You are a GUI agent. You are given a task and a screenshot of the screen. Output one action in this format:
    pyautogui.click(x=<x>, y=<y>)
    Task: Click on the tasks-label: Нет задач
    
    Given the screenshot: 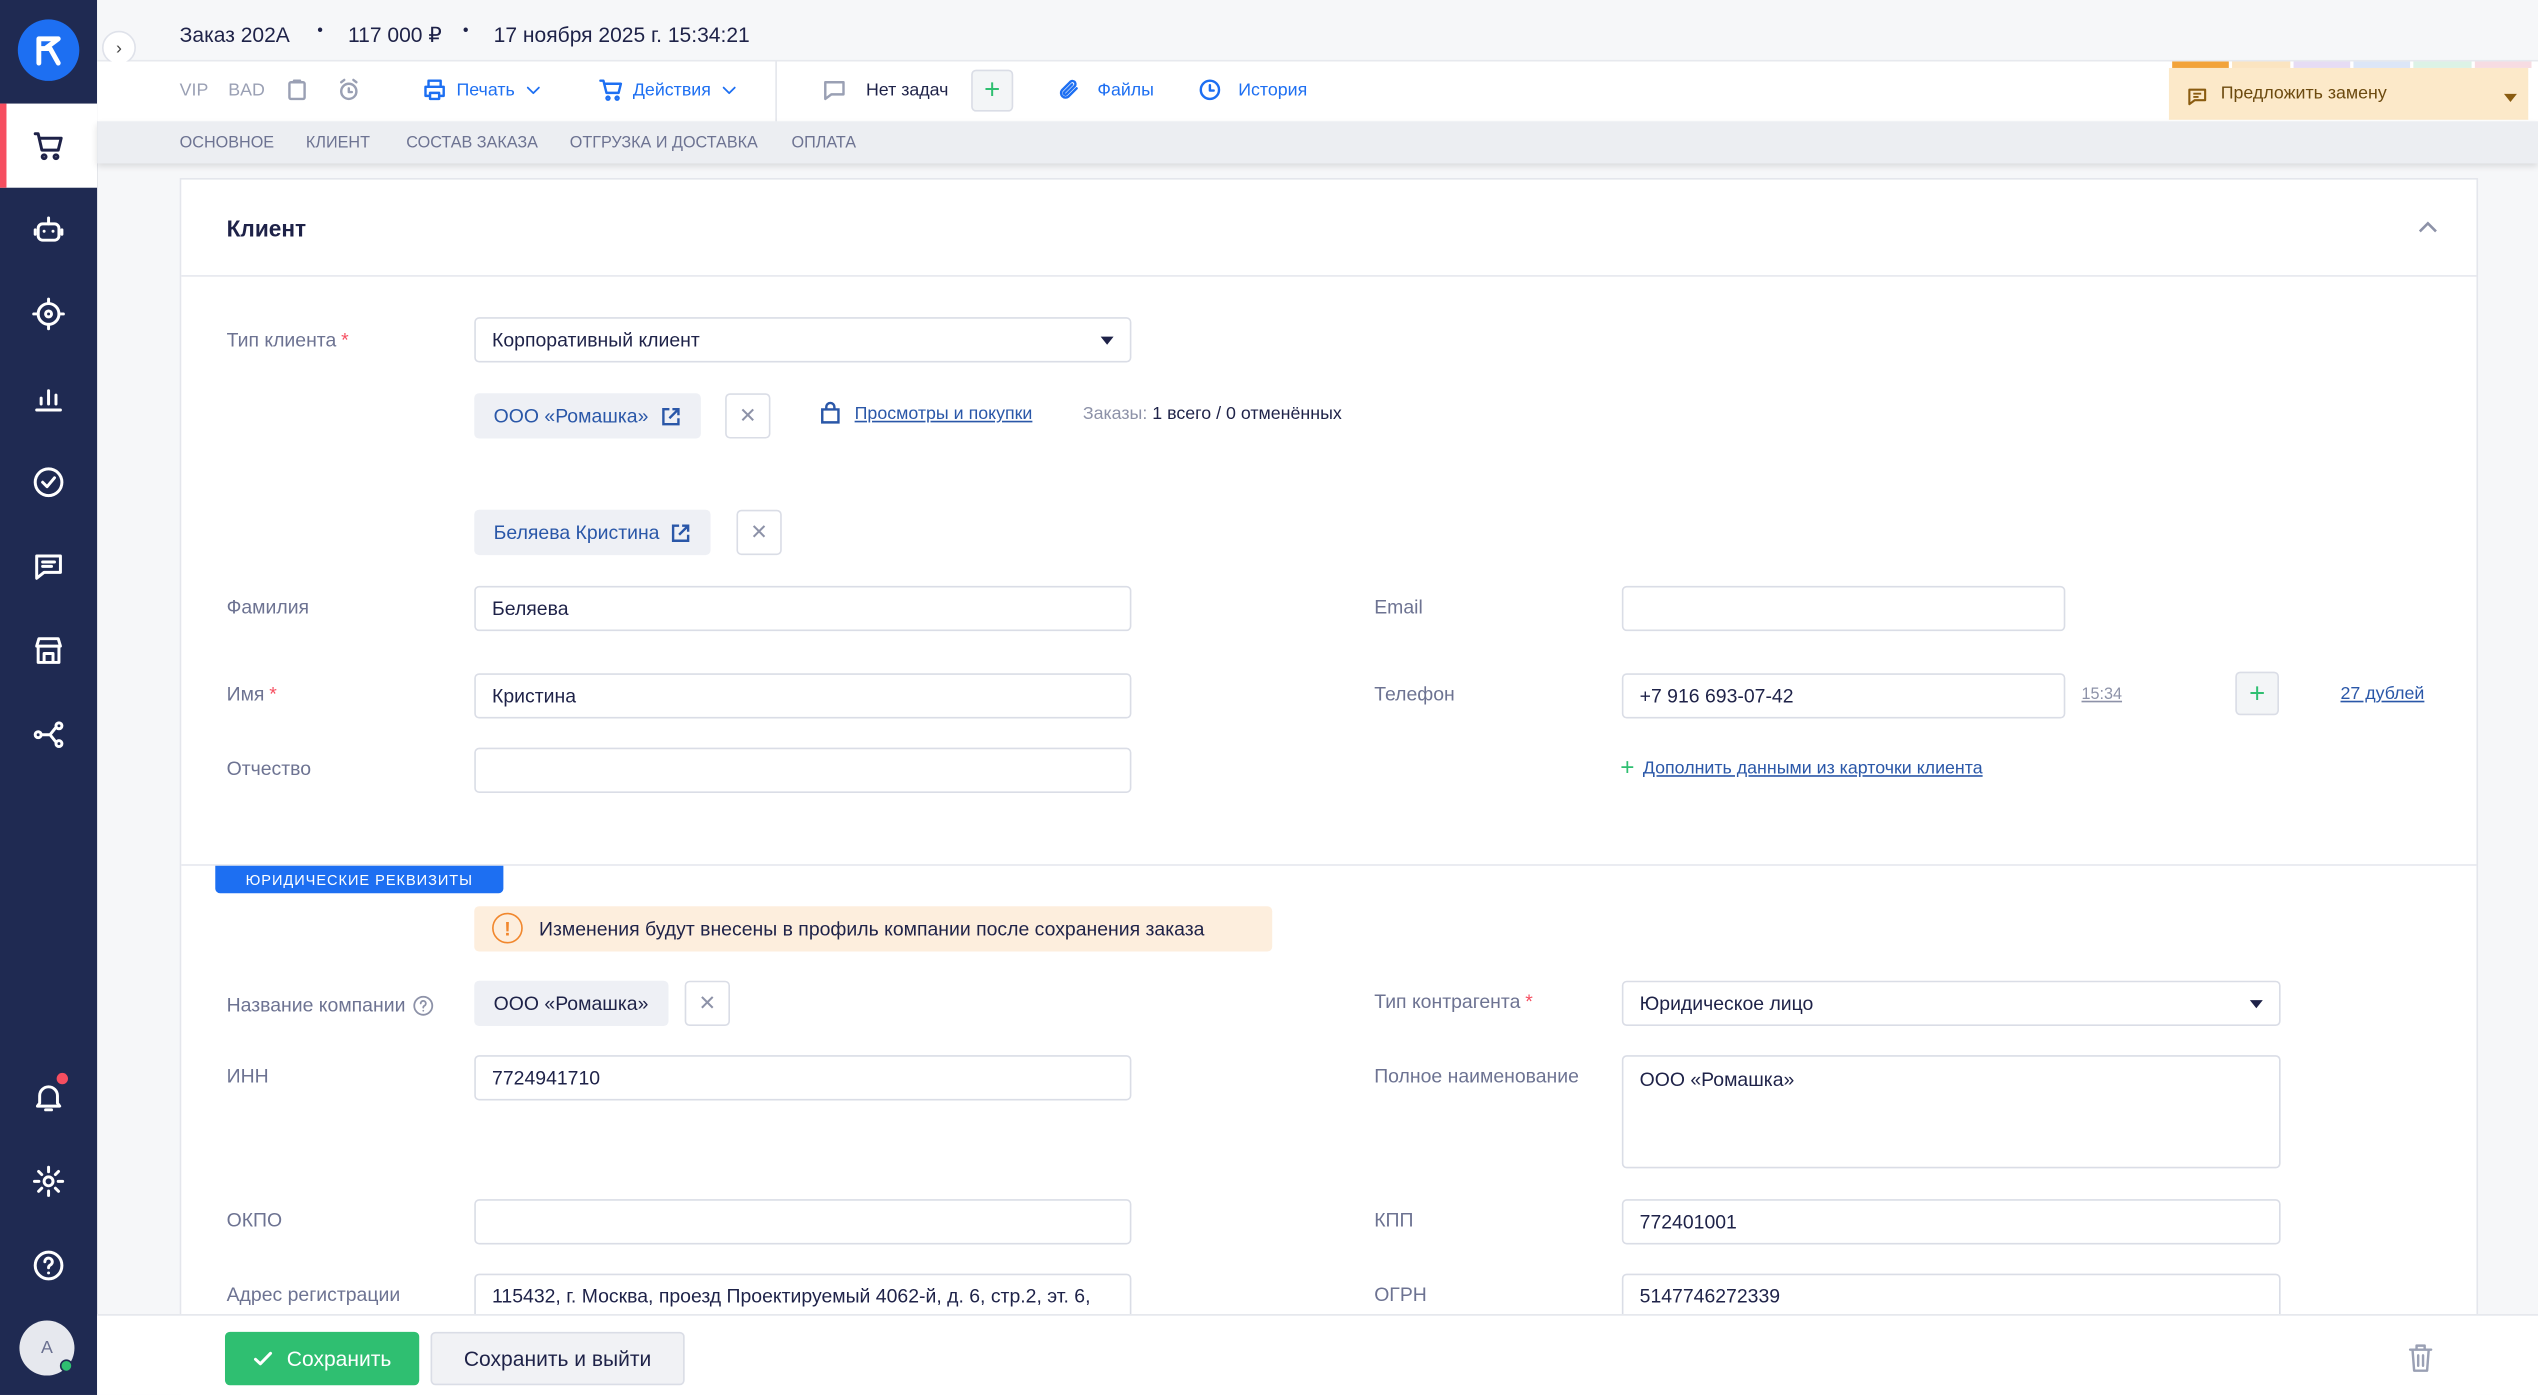 What is the action you would take?
    pyautogui.click(x=907, y=90)
    